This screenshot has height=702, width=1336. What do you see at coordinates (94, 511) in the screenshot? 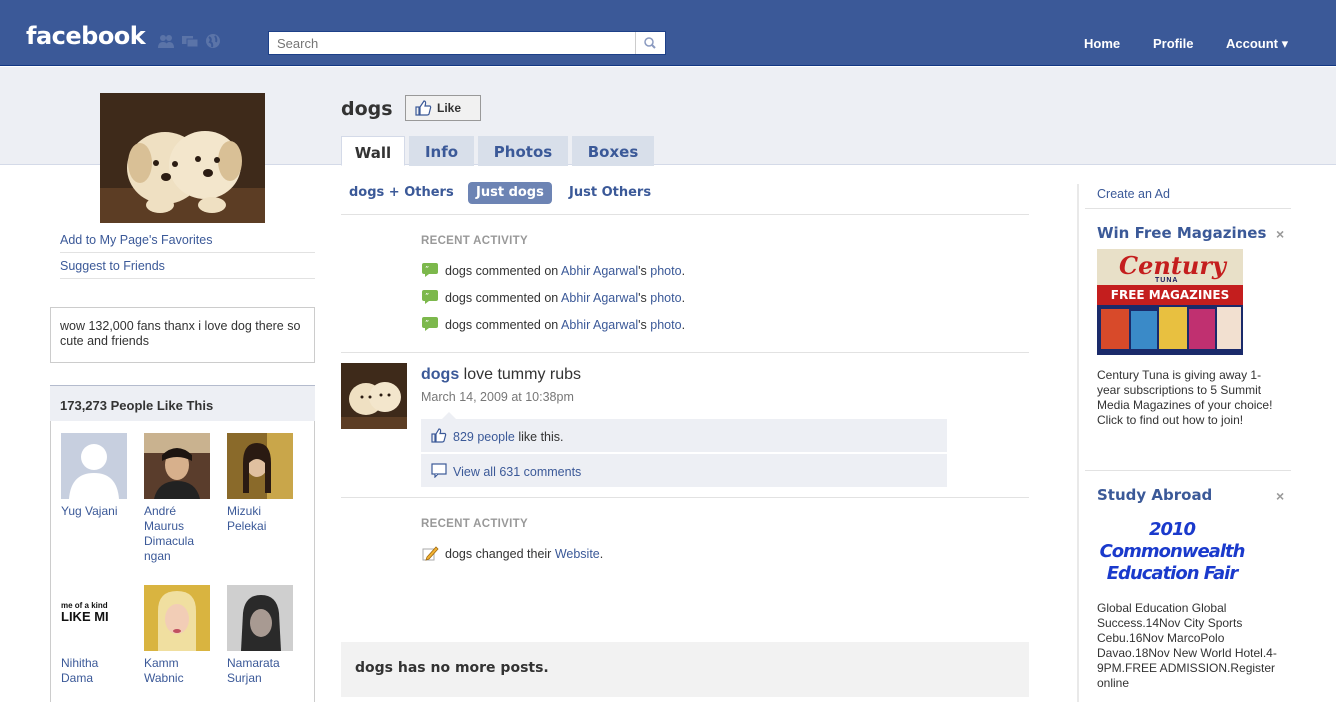
I see `fan-name: Yug Vajani` at bounding box center [94, 511].